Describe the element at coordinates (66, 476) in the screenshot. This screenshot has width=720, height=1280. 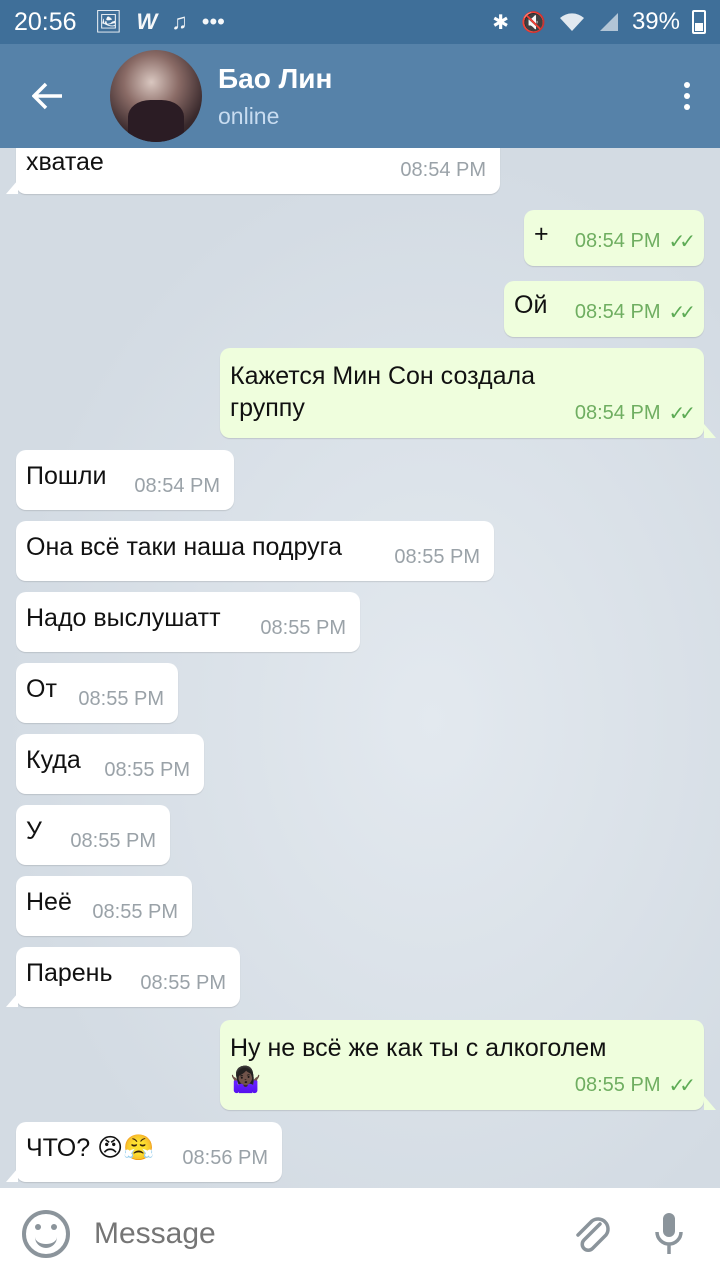
I see `message-text: Пошли` at that location.